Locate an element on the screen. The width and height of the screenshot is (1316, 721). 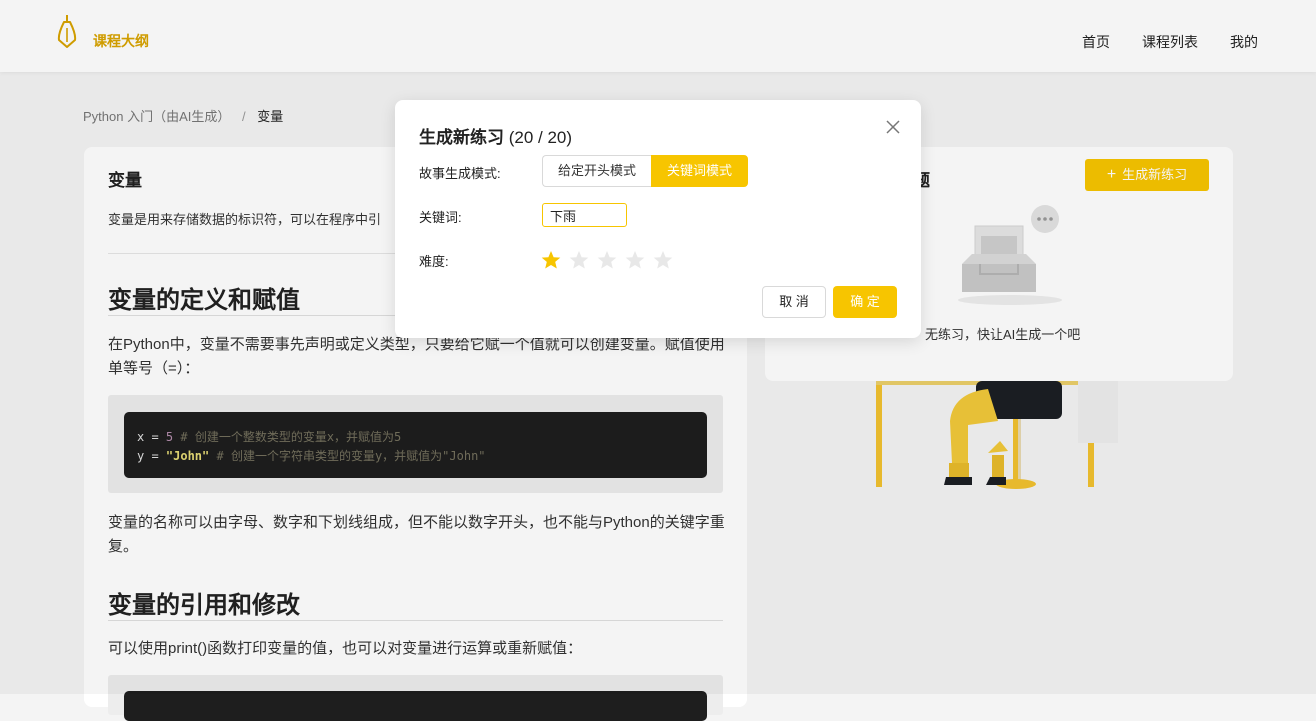
difficulty-label: 难度: is located at coordinates (434, 261).